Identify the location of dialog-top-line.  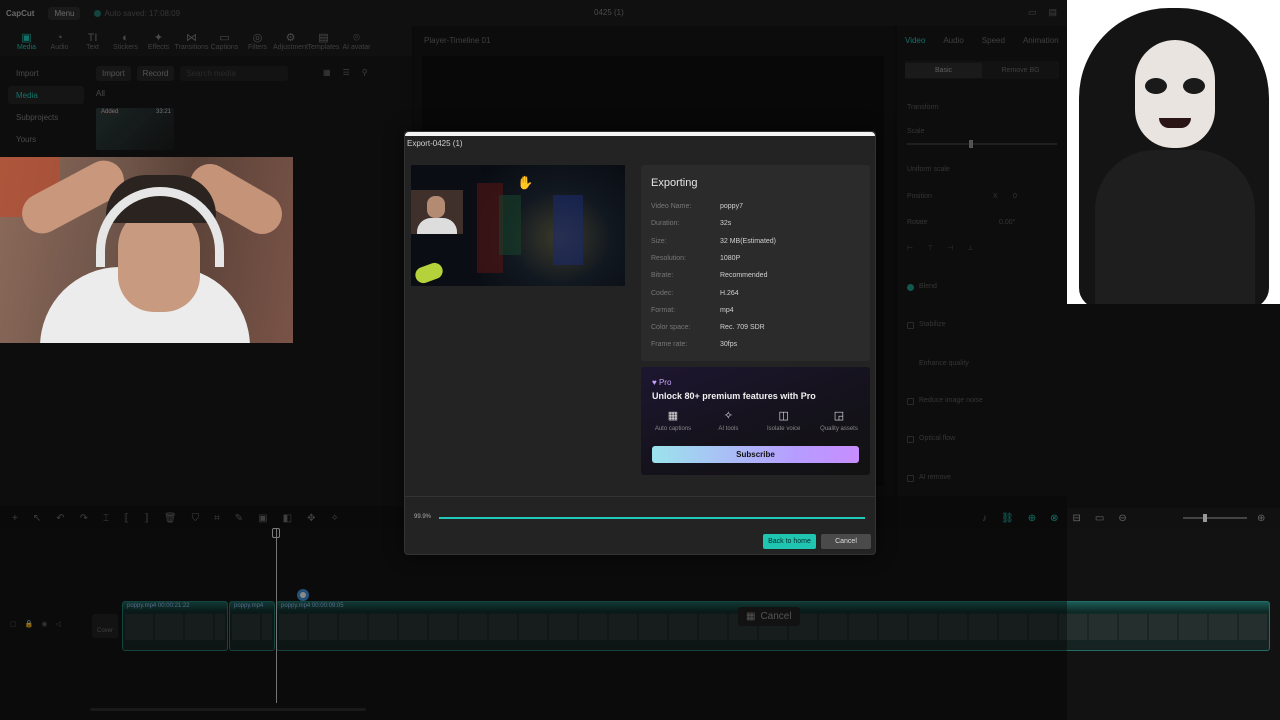
(640, 134).